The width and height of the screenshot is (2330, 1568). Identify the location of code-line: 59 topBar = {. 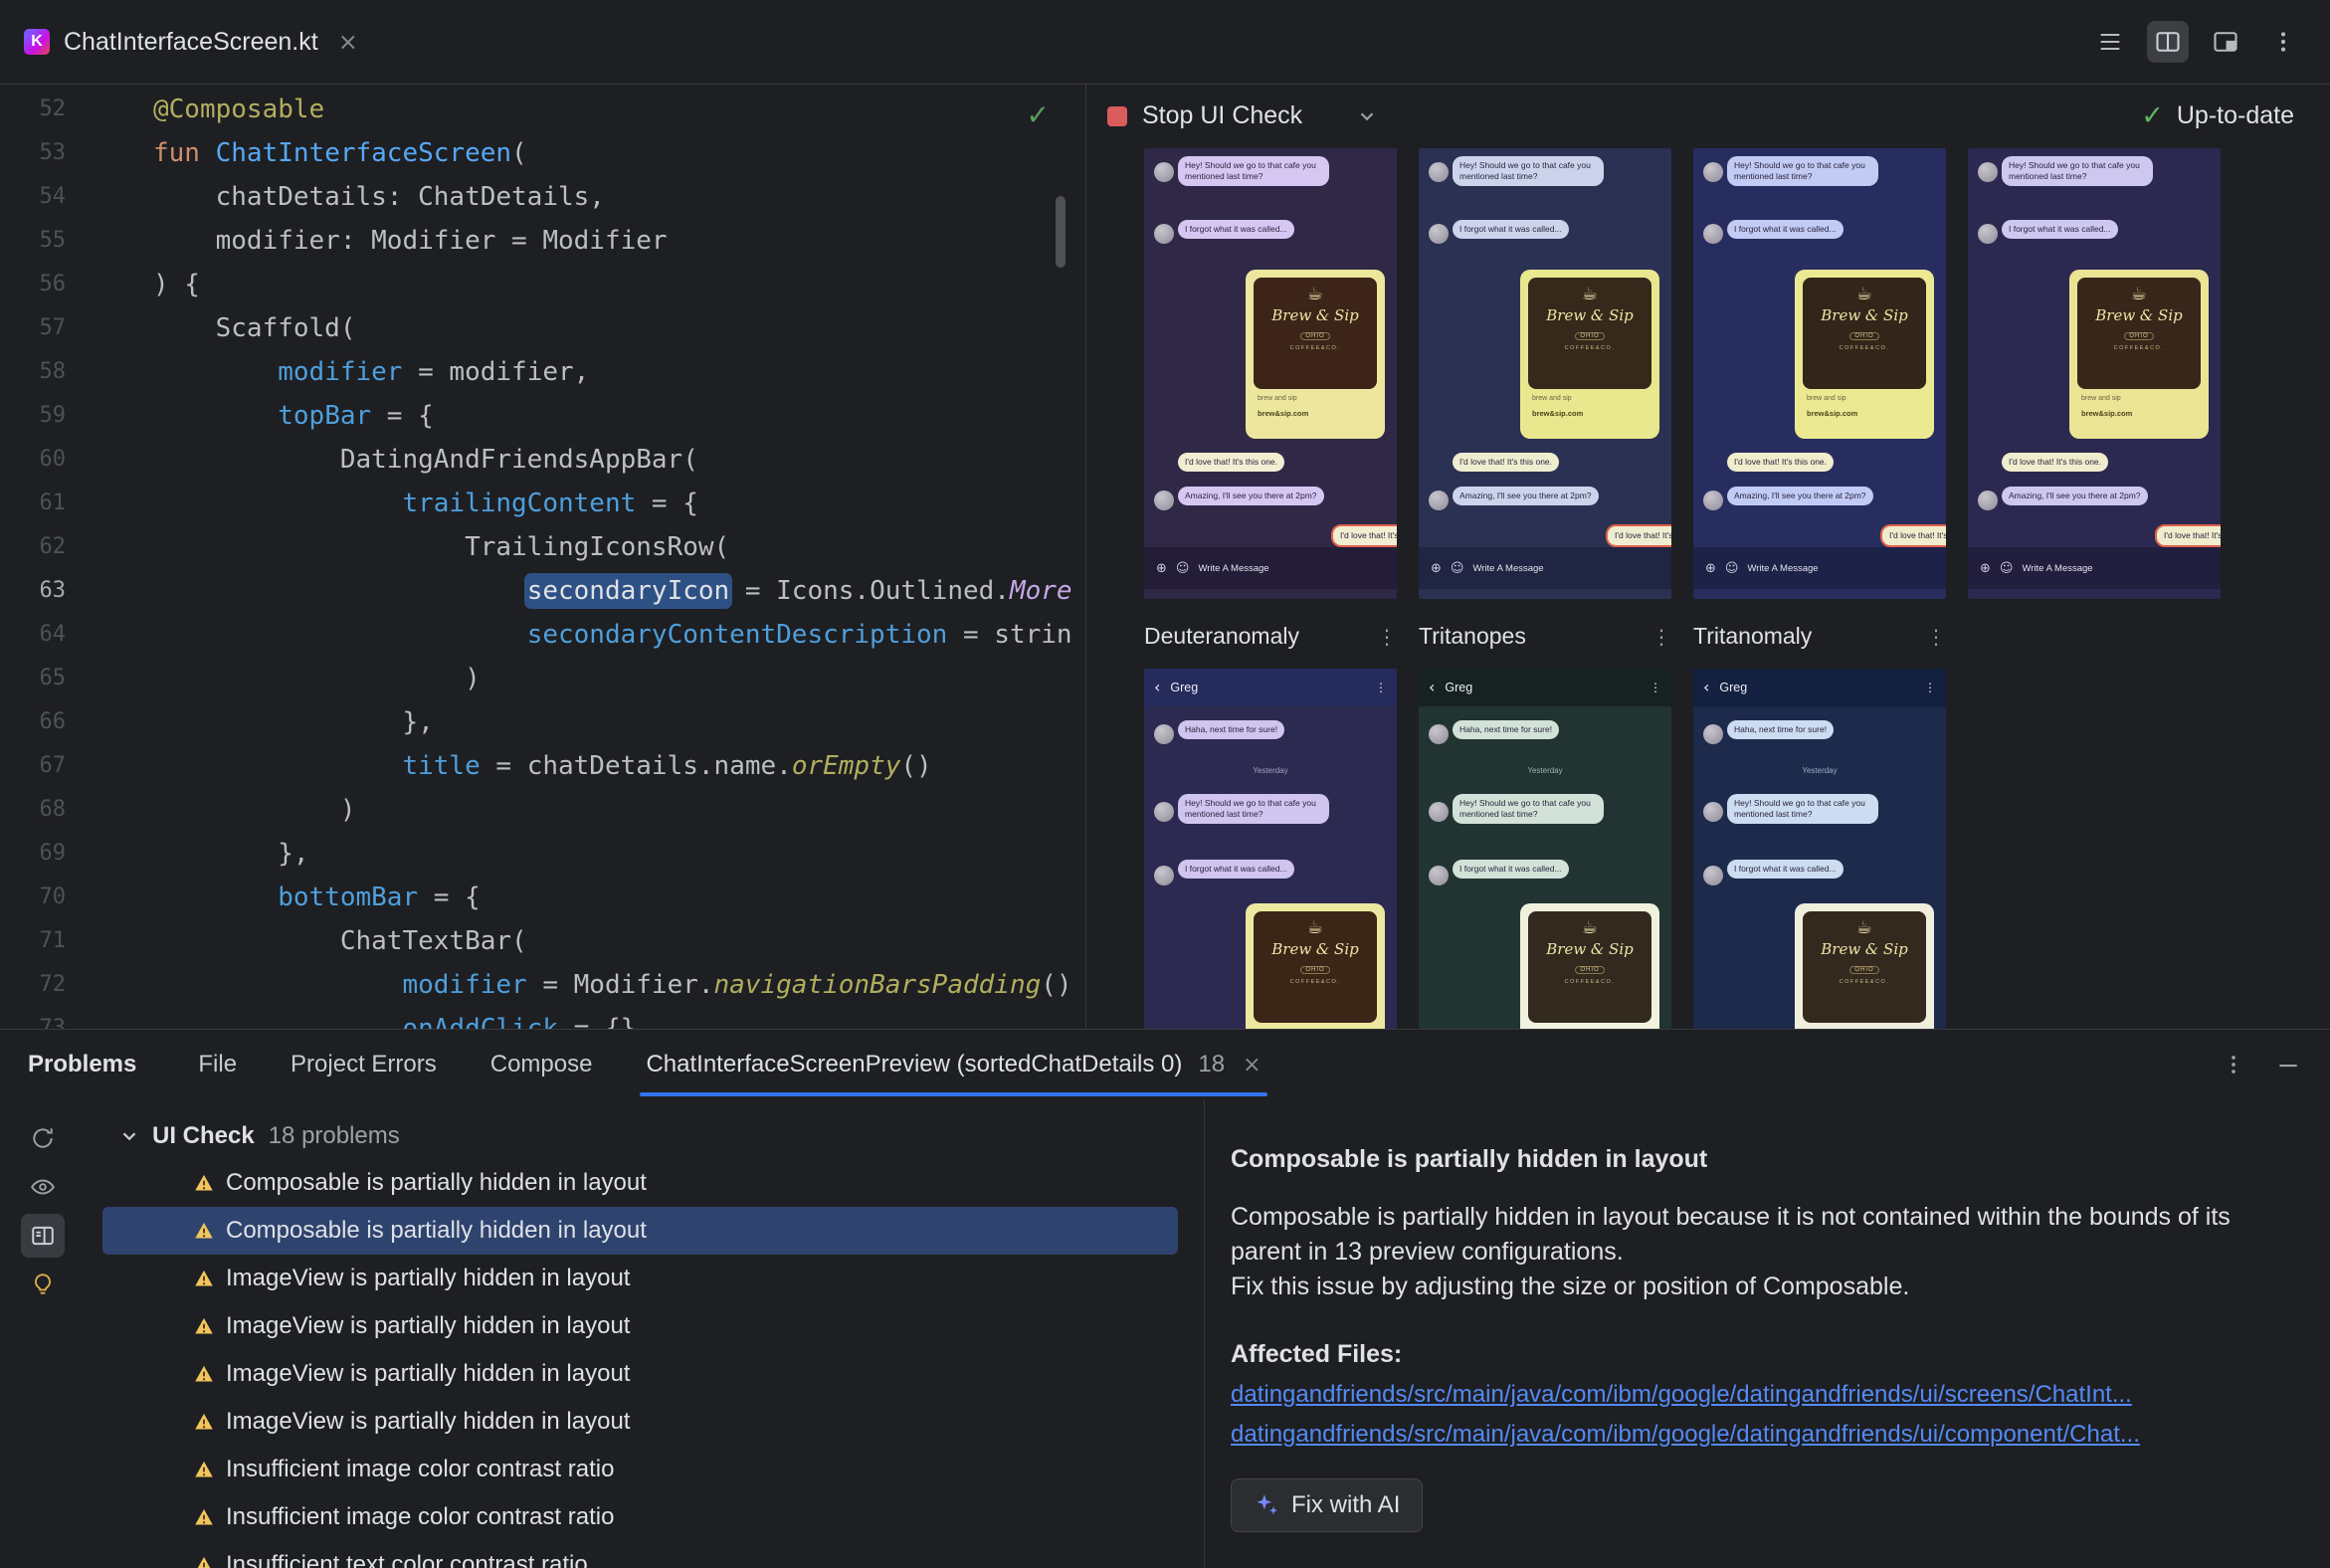
(542, 416).